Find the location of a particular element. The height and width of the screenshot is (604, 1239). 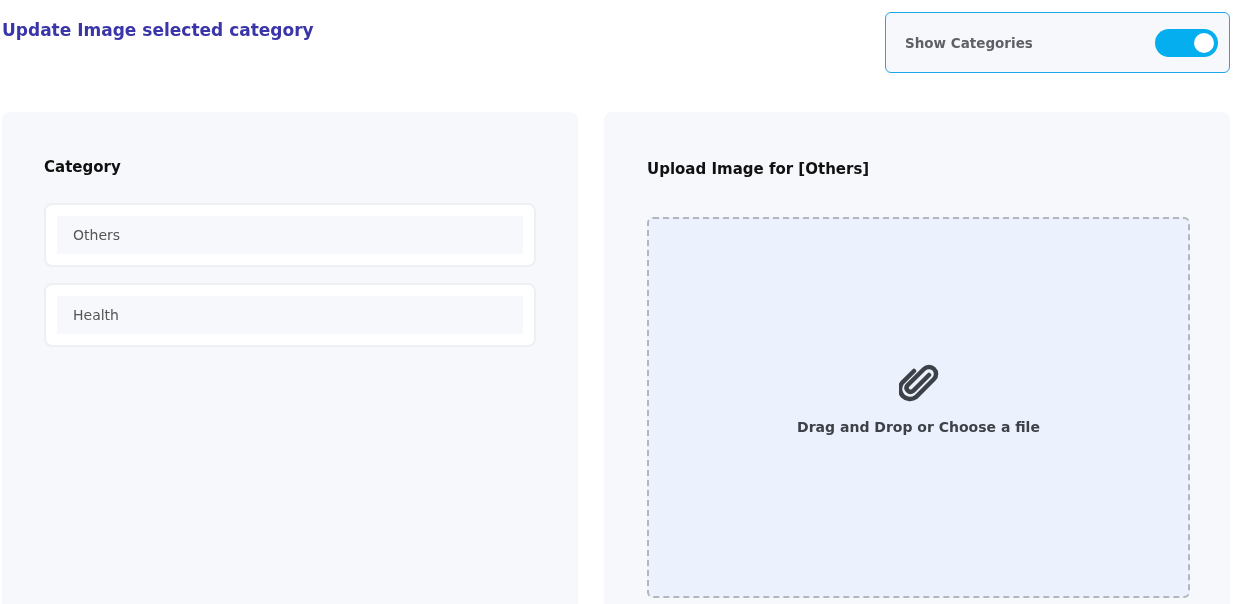

panel-heading: Upload Image for [Others] is located at coordinates (759, 169).